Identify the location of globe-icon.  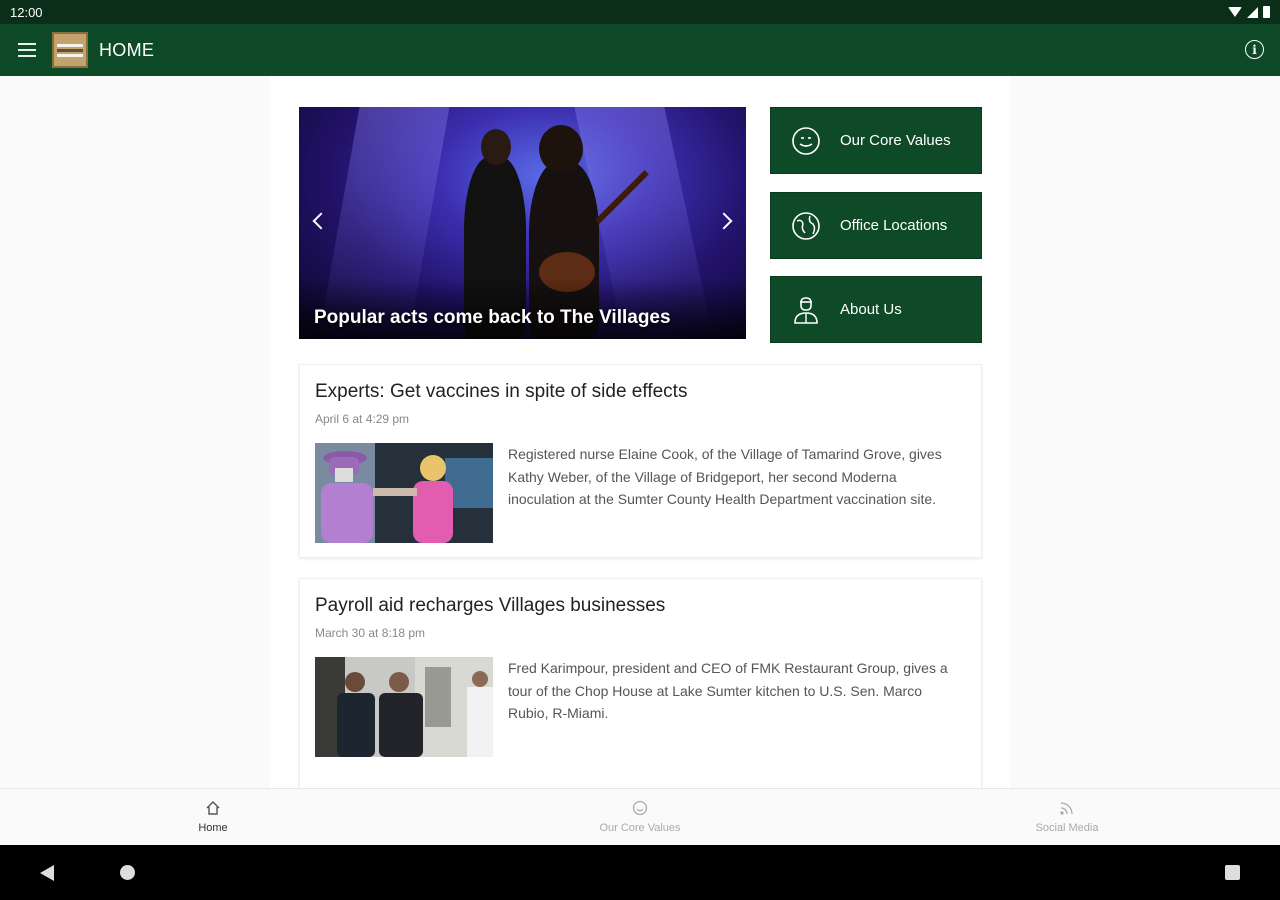
(806, 226).